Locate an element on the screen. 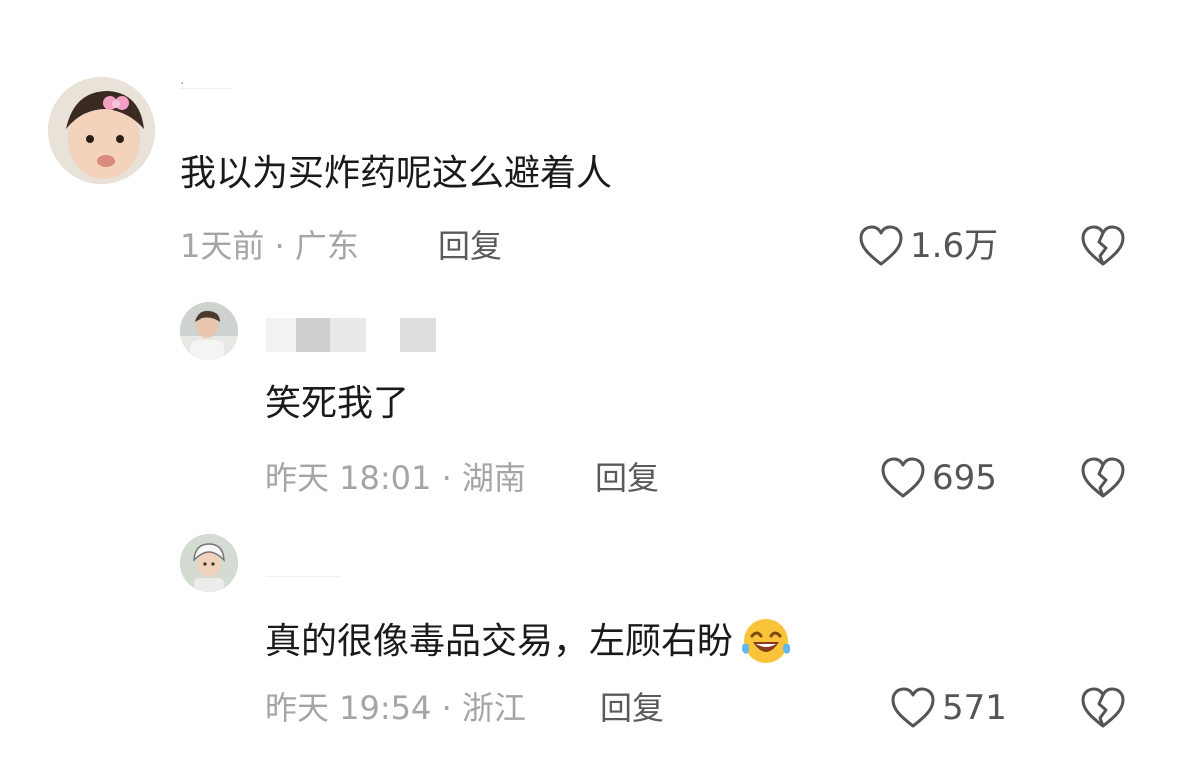 The height and width of the screenshot is (757, 1178). comment-text: 我以为买炸药呢这么避着人 is located at coordinates (396, 173).